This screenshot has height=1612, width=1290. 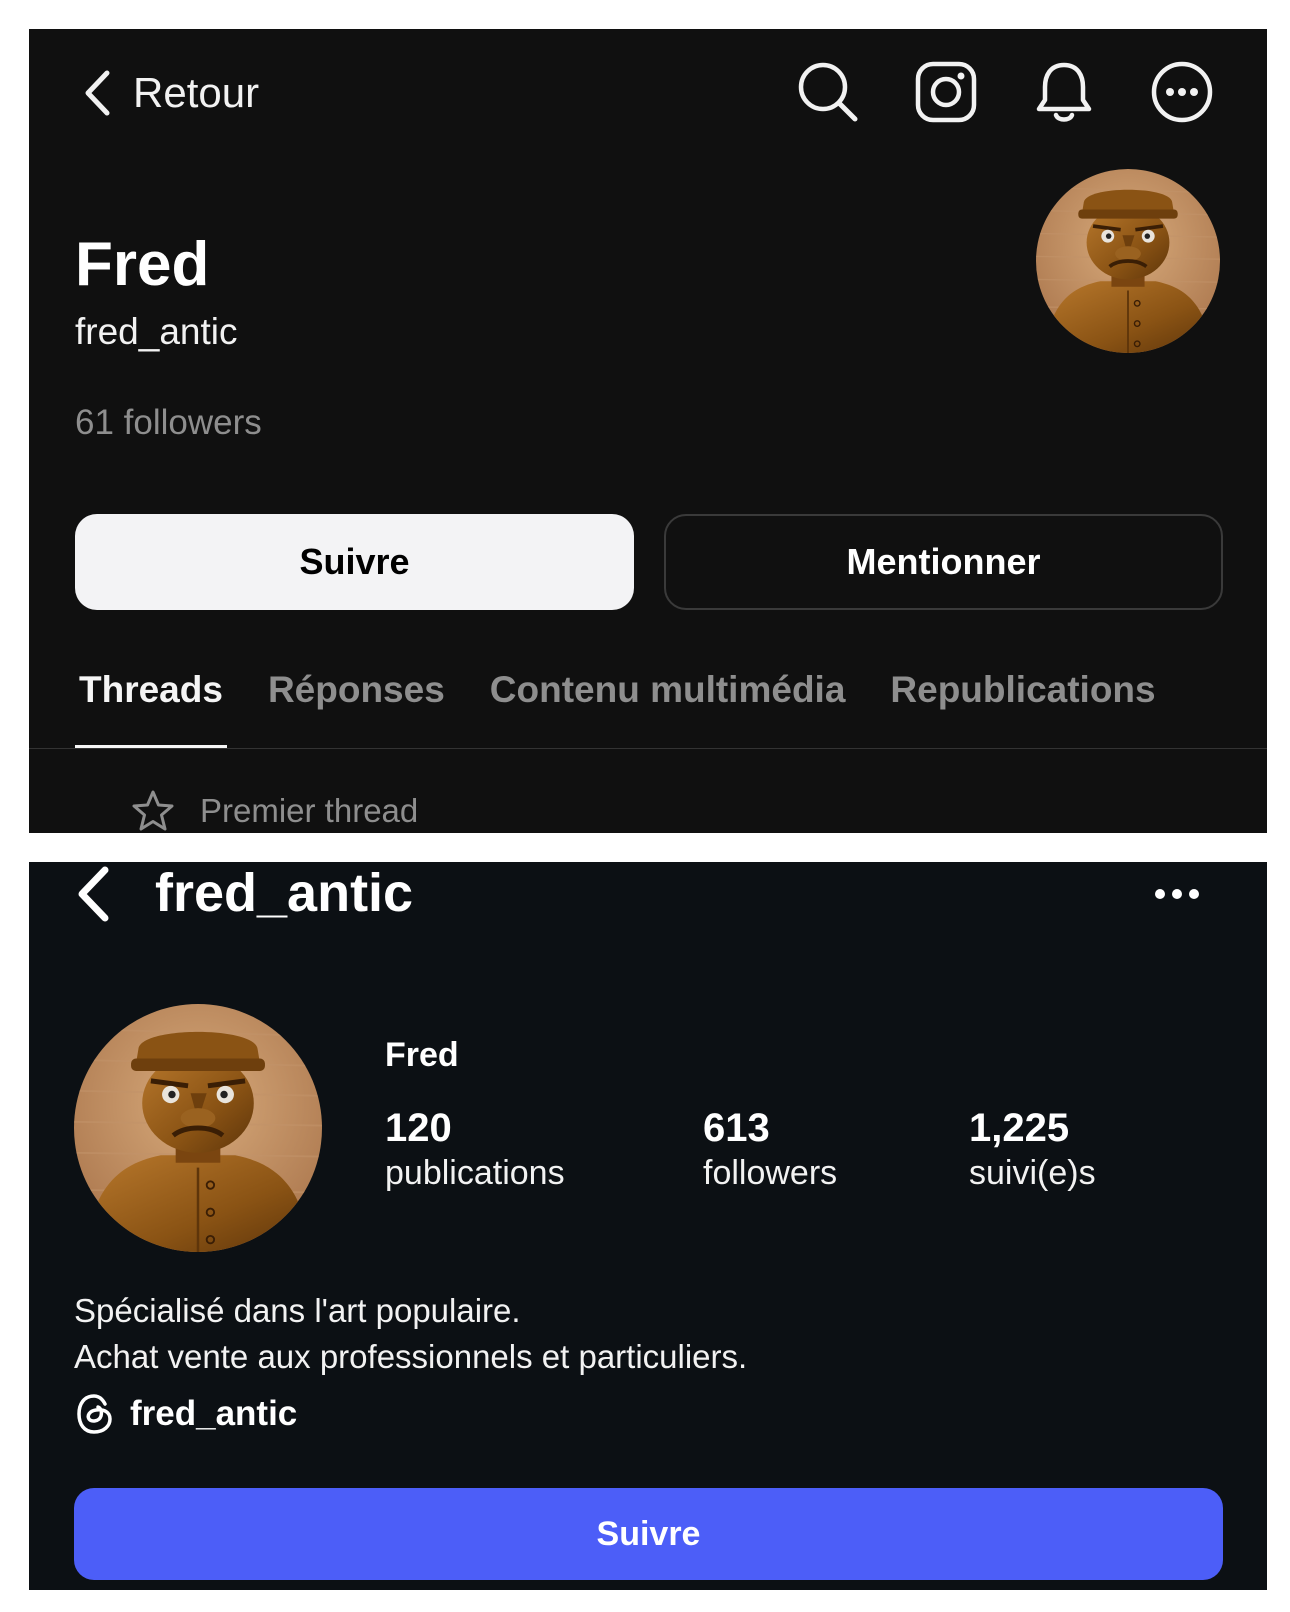 What do you see at coordinates (1022, 700) in the screenshot?
I see `tab-reposts: Republications` at bounding box center [1022, 700].